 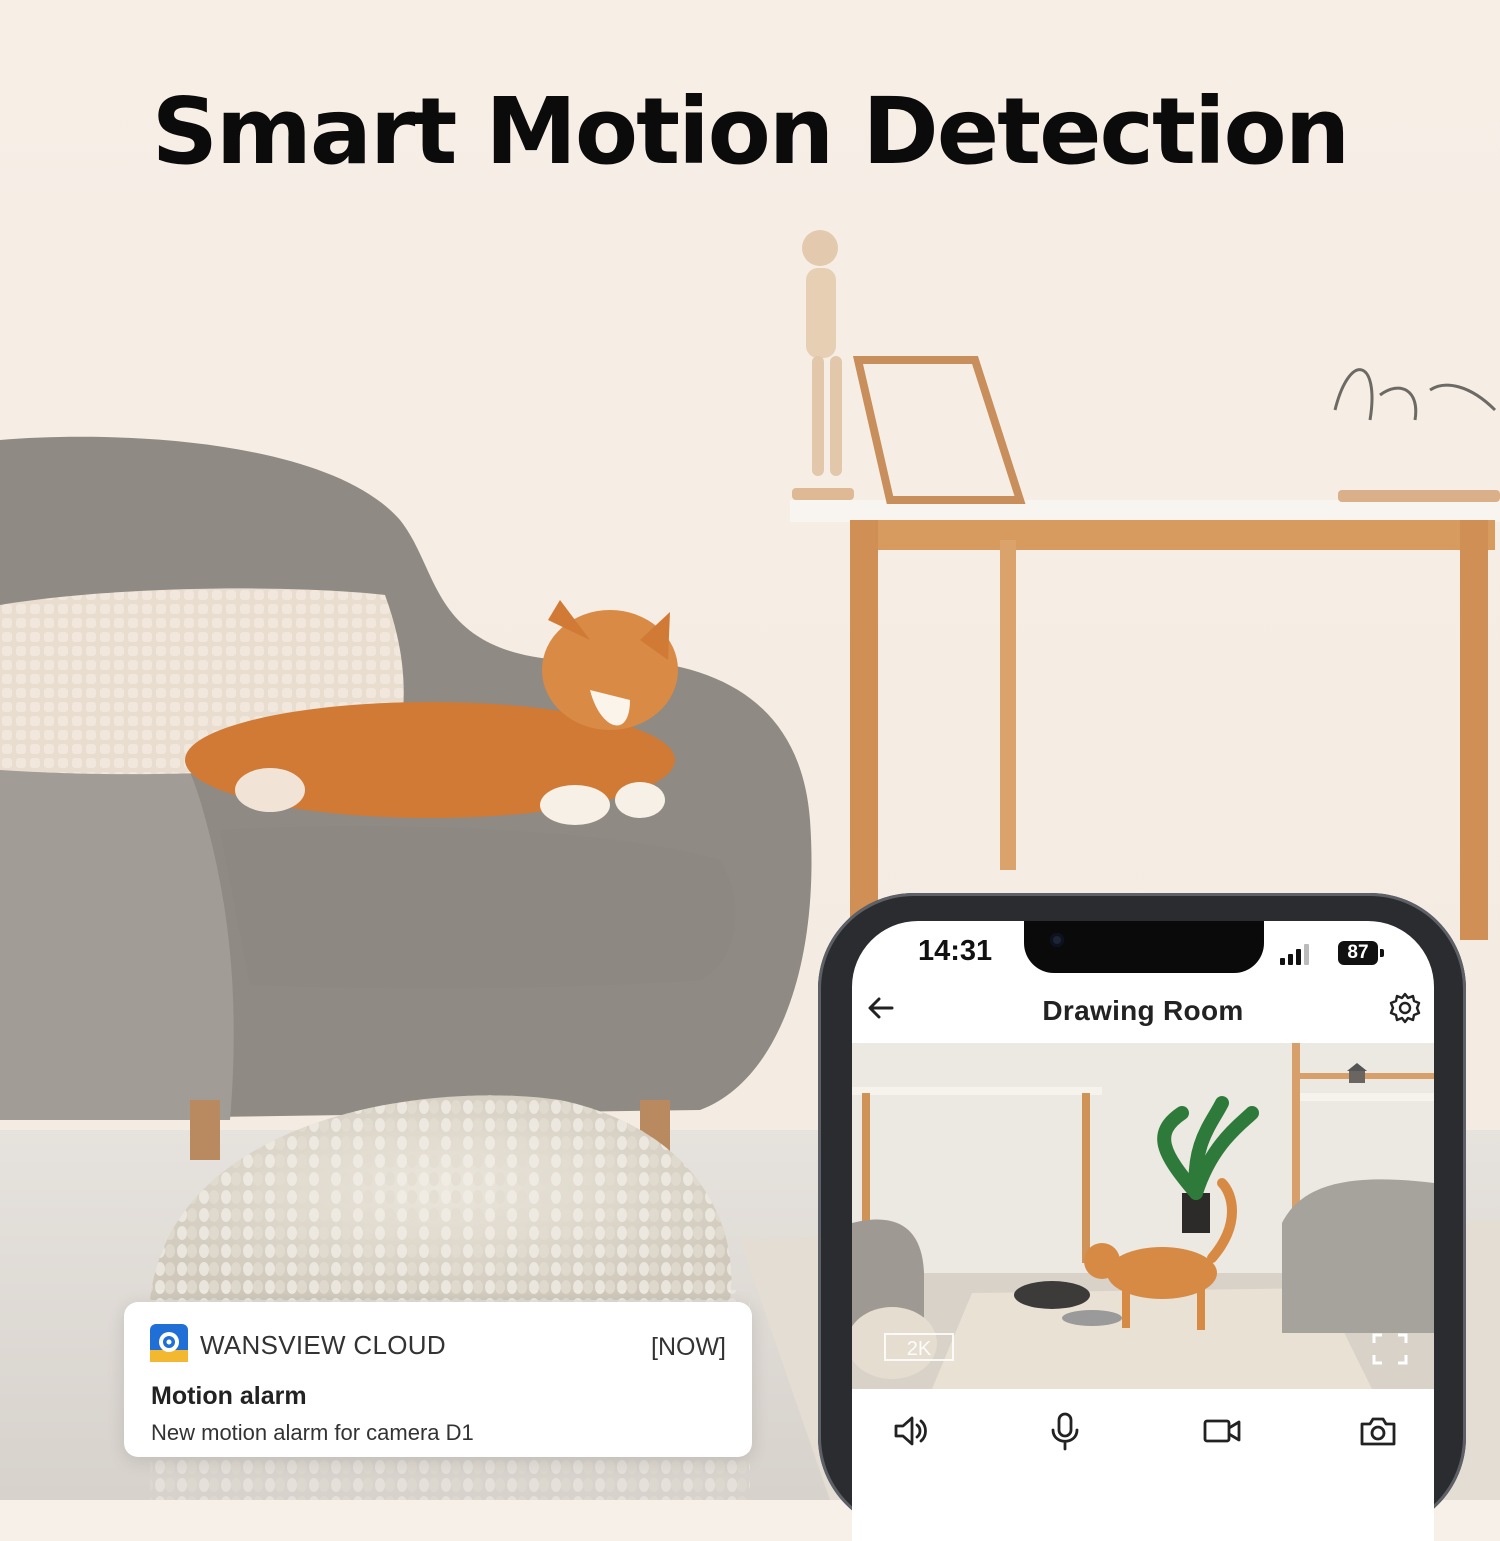 What do you see at coordinates (1144, 947) in the screenshot?
I see `phone-notch` at bounding box center [1144, 947].